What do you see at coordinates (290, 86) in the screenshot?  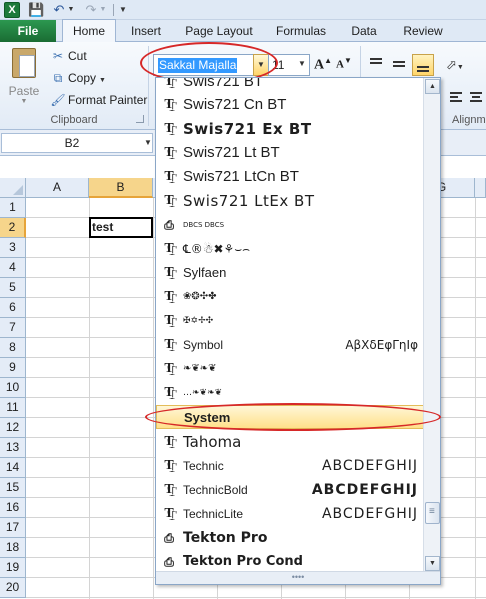 I see `font-list-item: T Swis721 BT` at bounding box center [290, 86].